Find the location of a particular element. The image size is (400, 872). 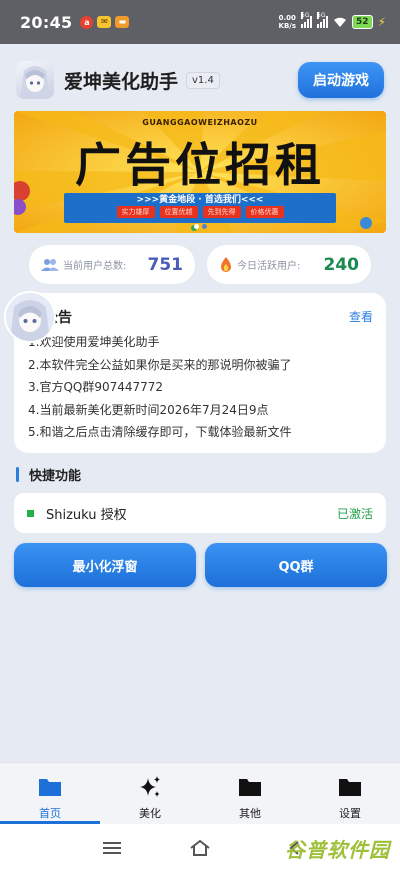

bottom-nav: 首页 美化 其他 设置 is located at coordinates (200, 793).